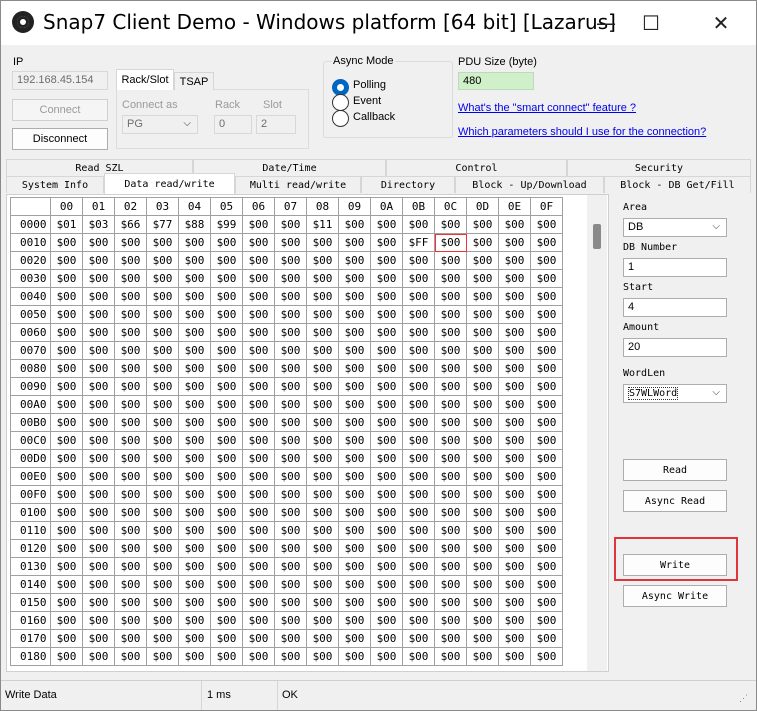 This screenshot has height=711, width=757. I want to click on db-number-field: 1, so click(675, 267).